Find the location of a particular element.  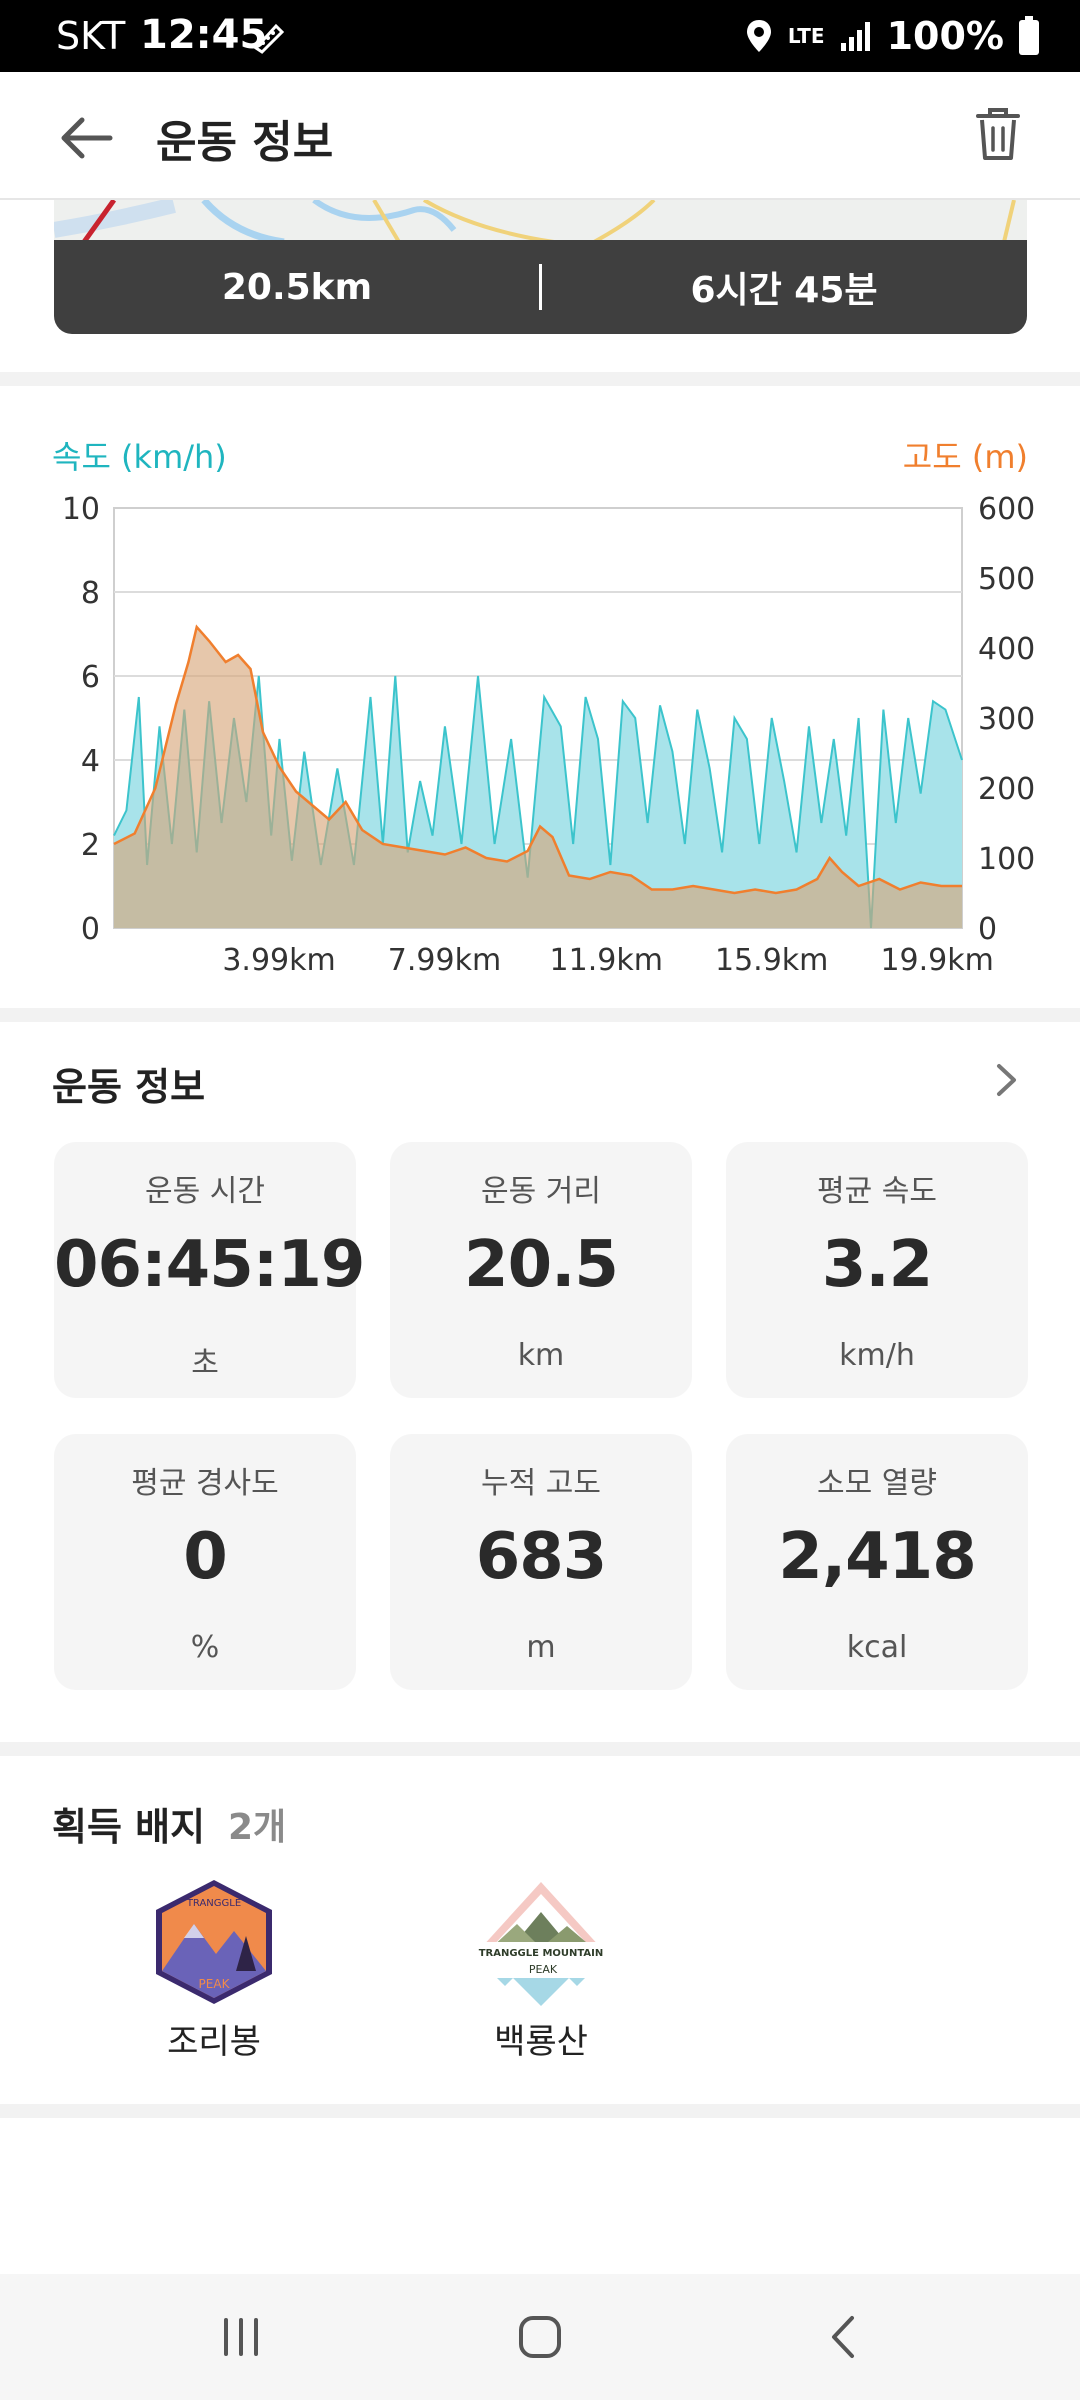

back-nav-icon is located at coordinates (845, 2337).